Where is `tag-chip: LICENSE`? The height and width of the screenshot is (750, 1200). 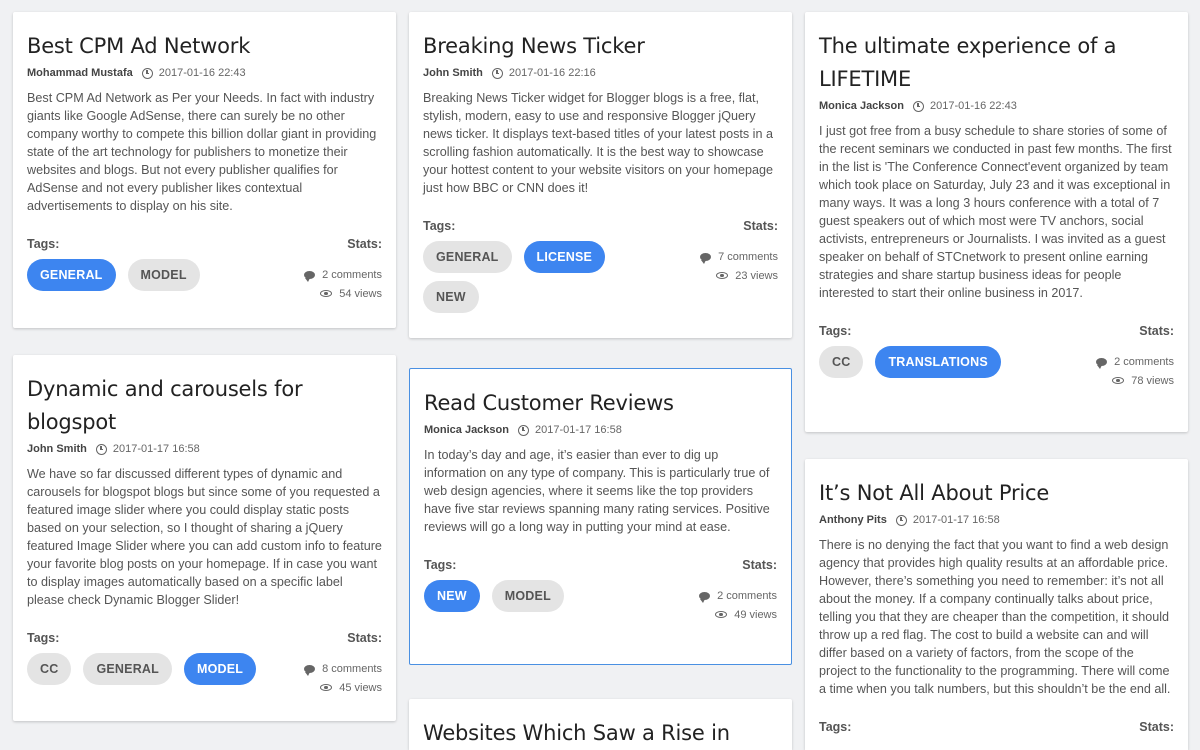 tag-chip: LICENSE is located at coordinates (564, 257).